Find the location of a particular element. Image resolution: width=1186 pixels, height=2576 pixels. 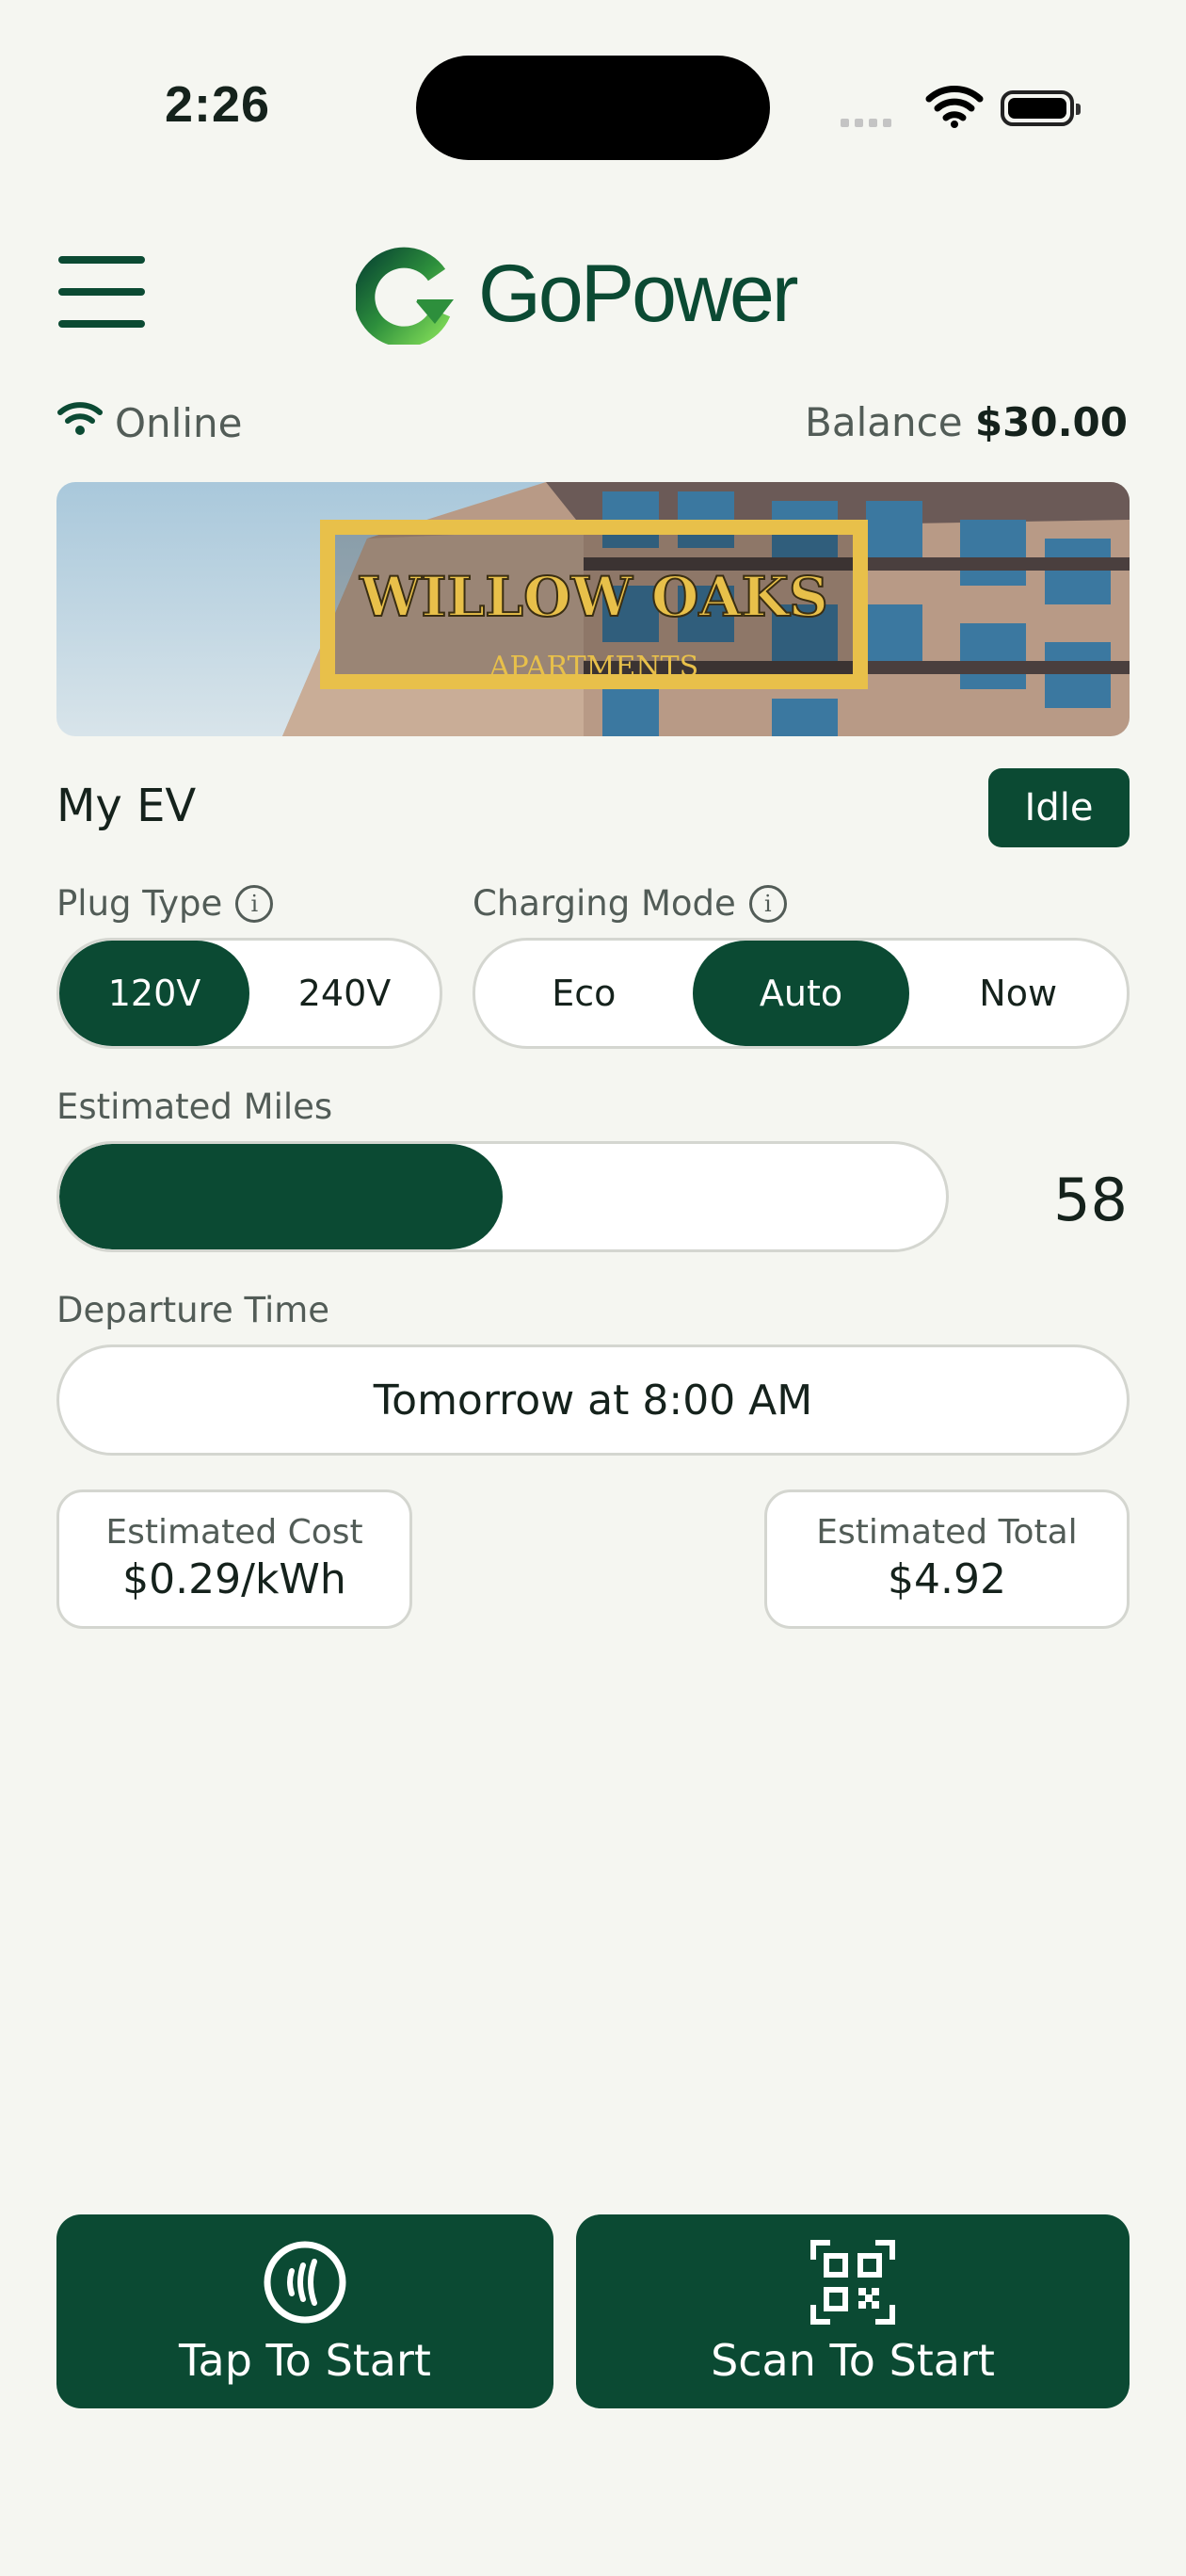

location-banner: WILLOW OAKS APARTMENTS is located at coordinates (593, 609).